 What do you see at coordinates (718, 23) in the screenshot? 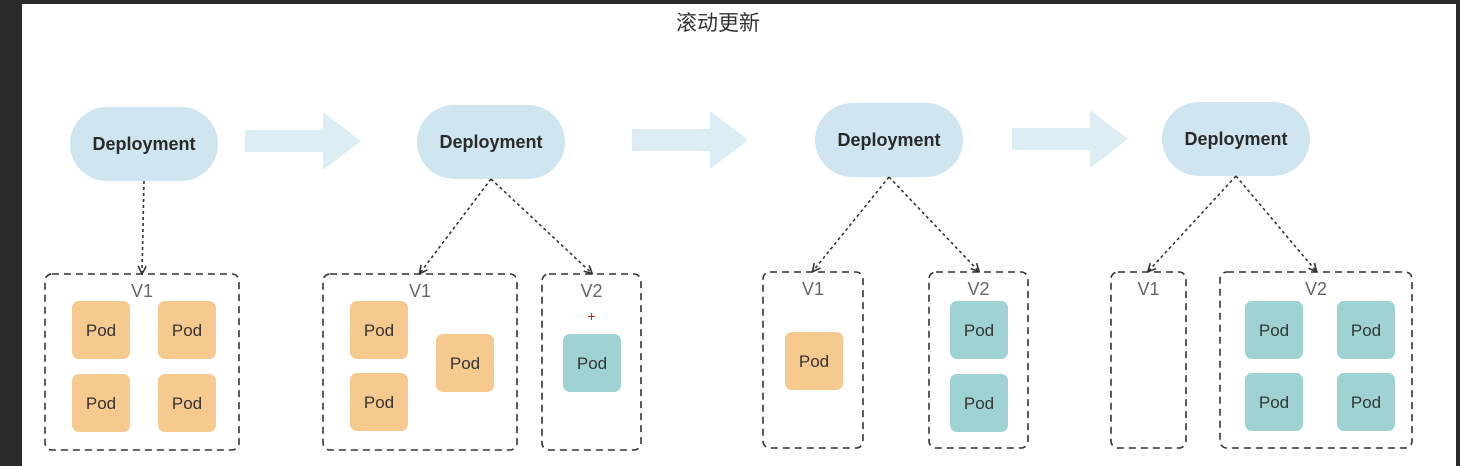
I see `diagram-title: 滚动更新` at bounding box center [718, 23].